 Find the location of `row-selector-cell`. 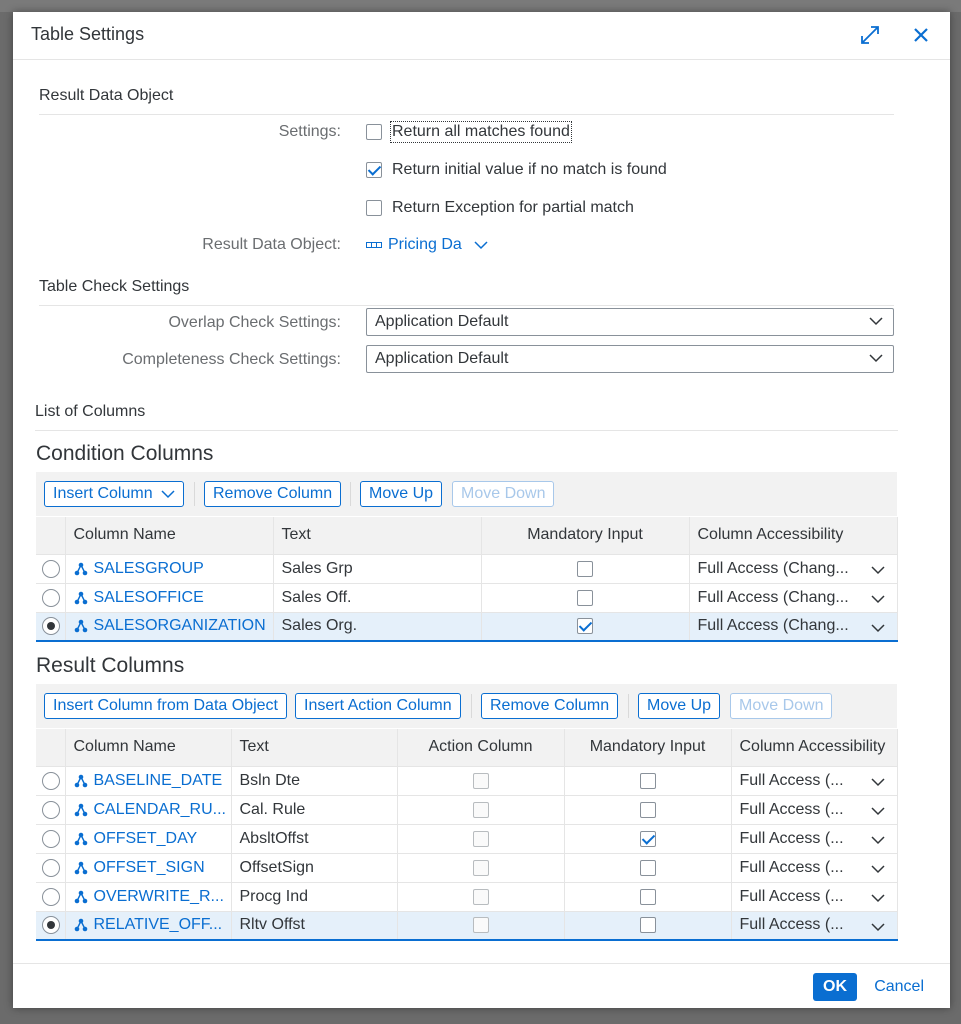

row-selector-cell is located at coordinates (51, 926).